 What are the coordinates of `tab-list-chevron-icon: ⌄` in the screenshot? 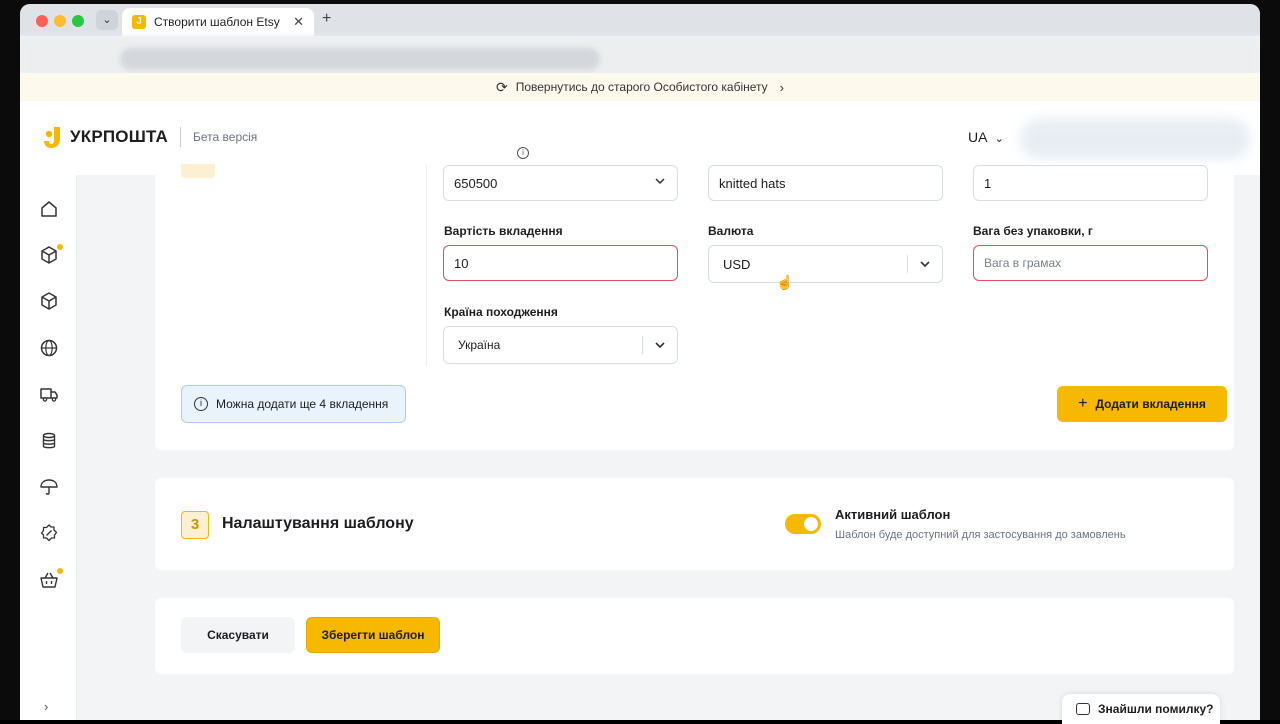 It's located at (107, 20).